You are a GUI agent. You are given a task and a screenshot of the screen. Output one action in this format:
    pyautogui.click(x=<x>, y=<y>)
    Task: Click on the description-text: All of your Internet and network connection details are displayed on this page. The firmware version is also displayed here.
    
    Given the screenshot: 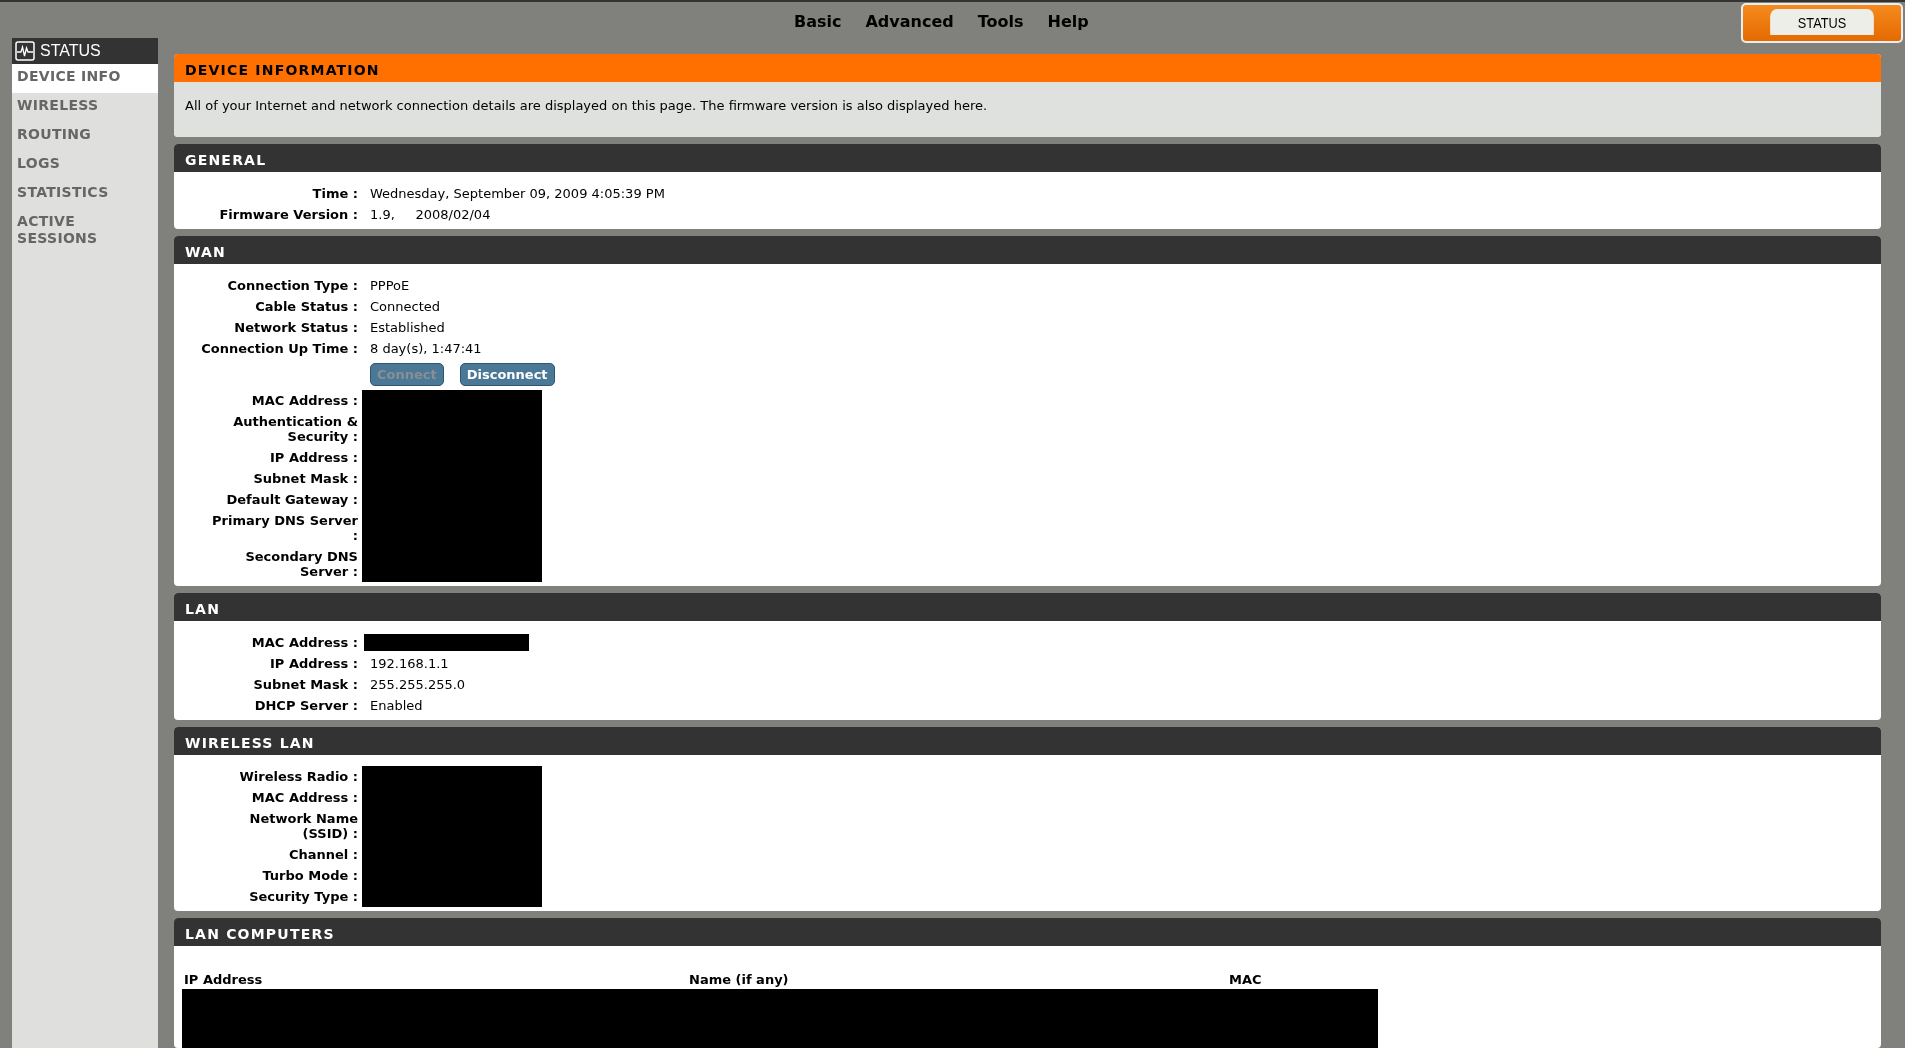 What is the action you would take?
    pyautogui.click(x=587, y=106)
    